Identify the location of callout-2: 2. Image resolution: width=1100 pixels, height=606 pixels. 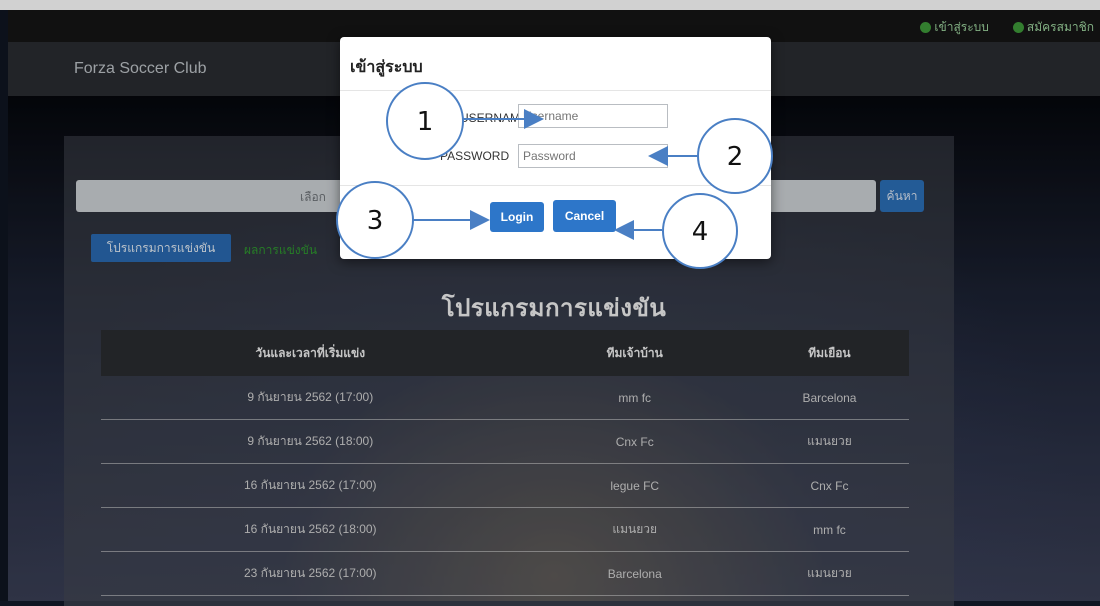
(710, 156).